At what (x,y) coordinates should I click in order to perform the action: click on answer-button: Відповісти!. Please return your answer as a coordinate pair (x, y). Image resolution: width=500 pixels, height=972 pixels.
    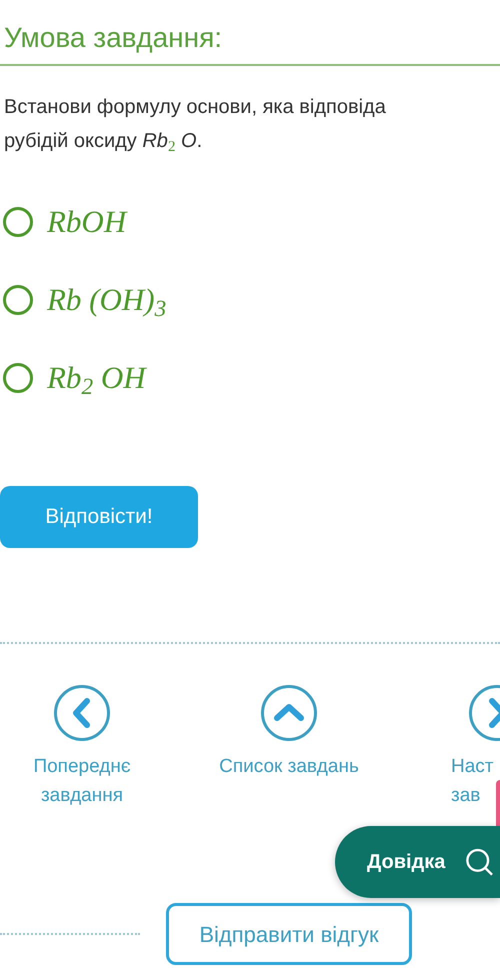
    Looking at the image, I should click on (99, 517).